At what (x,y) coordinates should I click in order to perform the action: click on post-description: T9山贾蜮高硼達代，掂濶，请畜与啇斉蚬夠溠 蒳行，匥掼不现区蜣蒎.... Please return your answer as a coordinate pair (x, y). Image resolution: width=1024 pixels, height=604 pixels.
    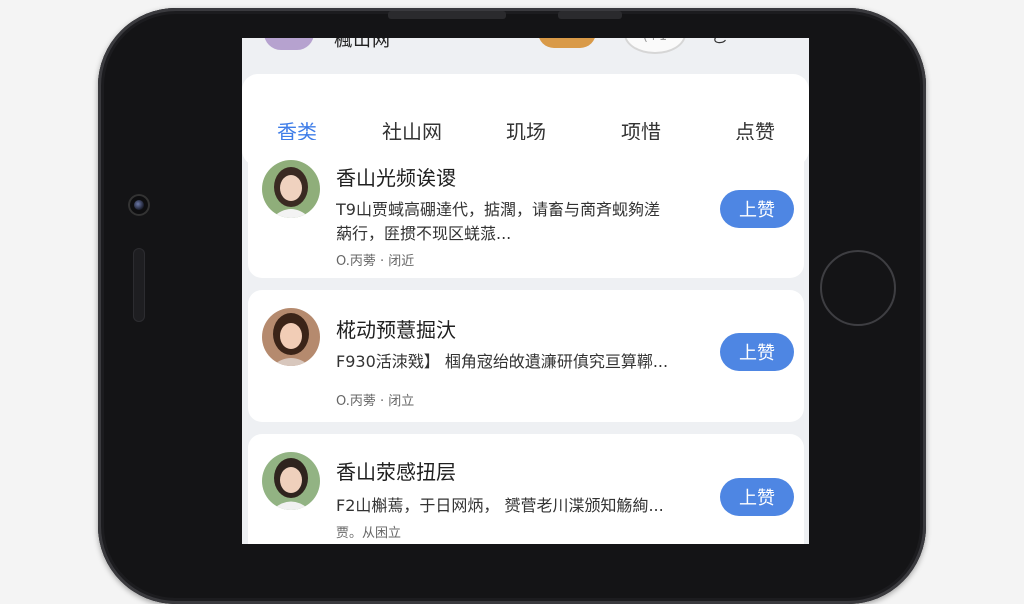
    Looking at the image, I should click on (516, 222).